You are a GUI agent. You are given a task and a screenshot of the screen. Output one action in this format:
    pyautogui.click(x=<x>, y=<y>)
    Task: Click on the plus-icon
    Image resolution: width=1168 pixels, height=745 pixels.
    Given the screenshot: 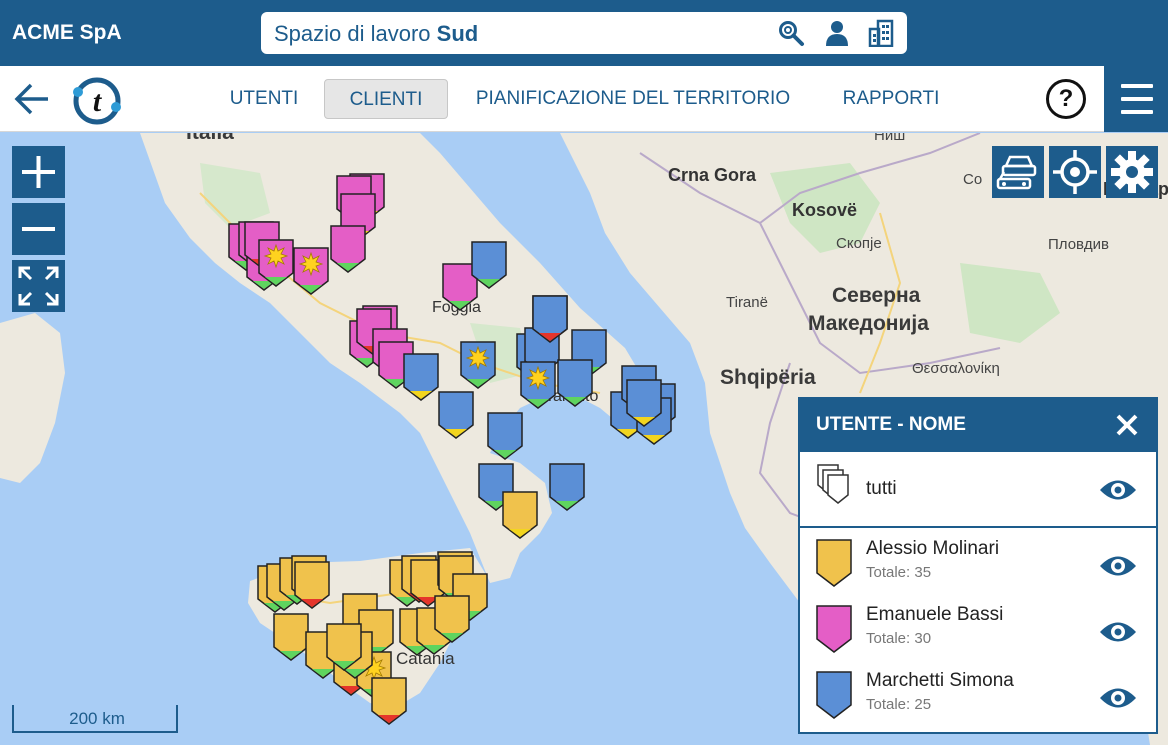 What is the action you would take?
    pyautogui.click(x=38, y=172)
    